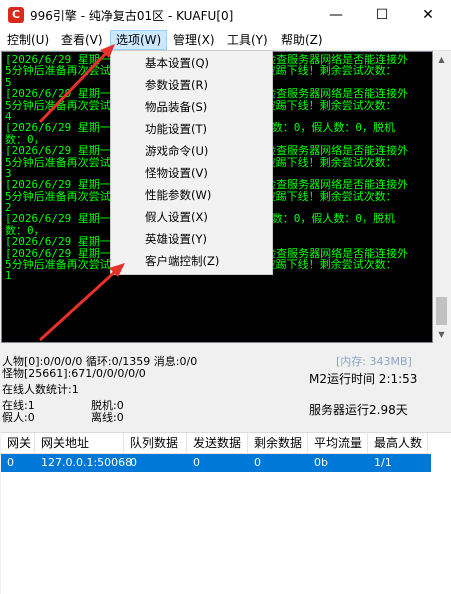  I want to click on cell-avg-traffic: 0b, so click(321, 462).